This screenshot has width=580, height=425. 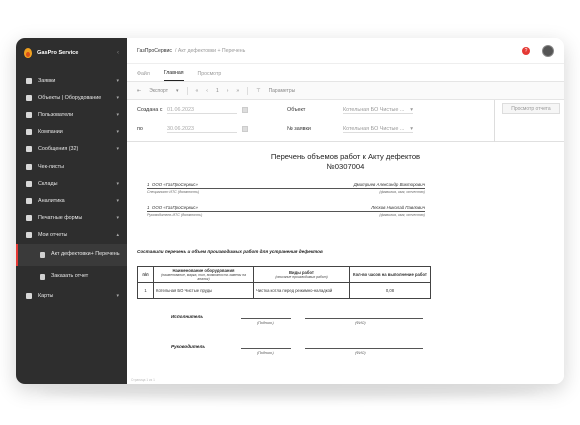 What do you see at coordinates (187, 316) in the screenshot?
I see `executor-label: Исполнитель` at bounding box center [187, 316].